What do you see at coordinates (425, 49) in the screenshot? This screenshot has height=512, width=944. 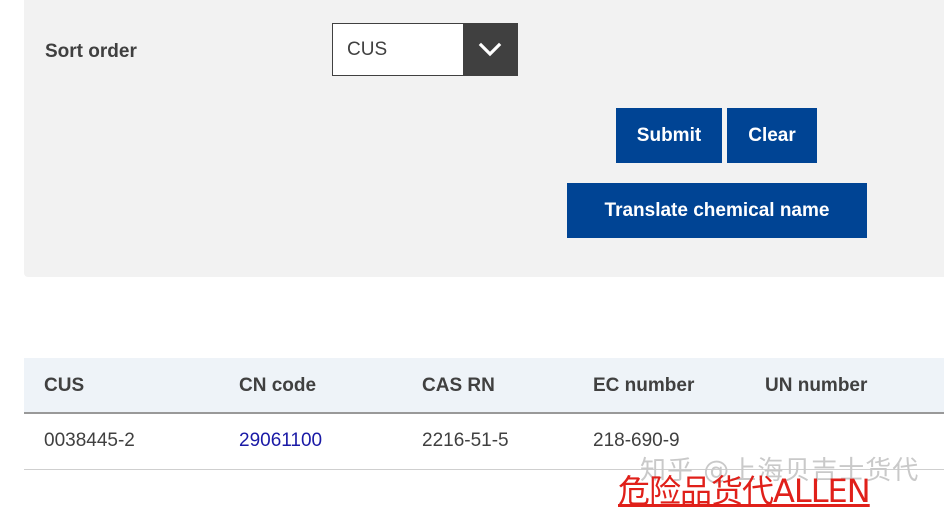 I see `sort-order-select: CUS` at bounding box center [425, 49].